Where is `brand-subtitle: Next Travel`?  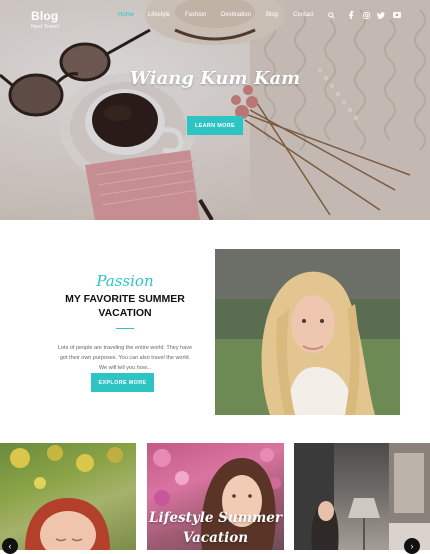
brand-subtitle: Next Travel is located at coordinates (45, 27).